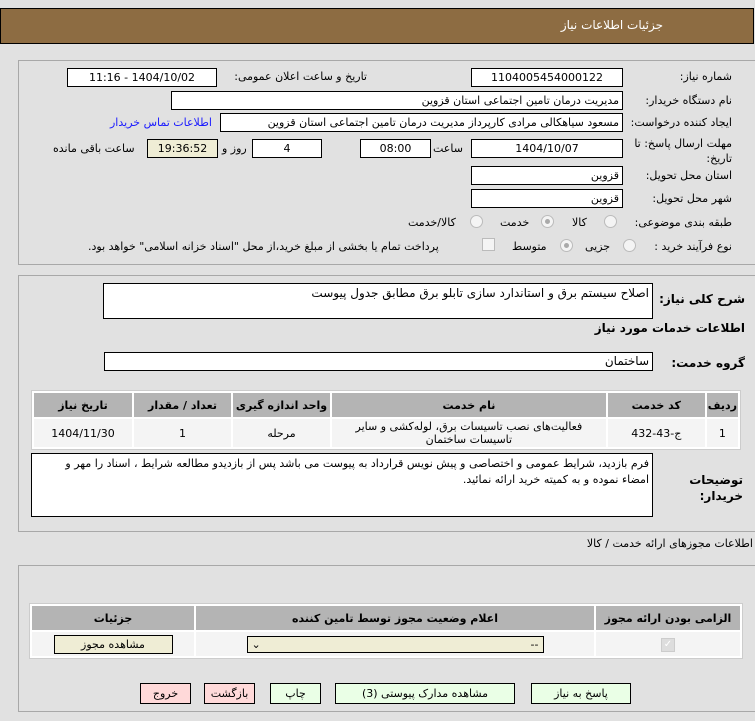  What do you see at coordinates (702, 299) in the screenshot?
I see `description-label: شرح کلی نیاز:` at bounding box center [702, 299].